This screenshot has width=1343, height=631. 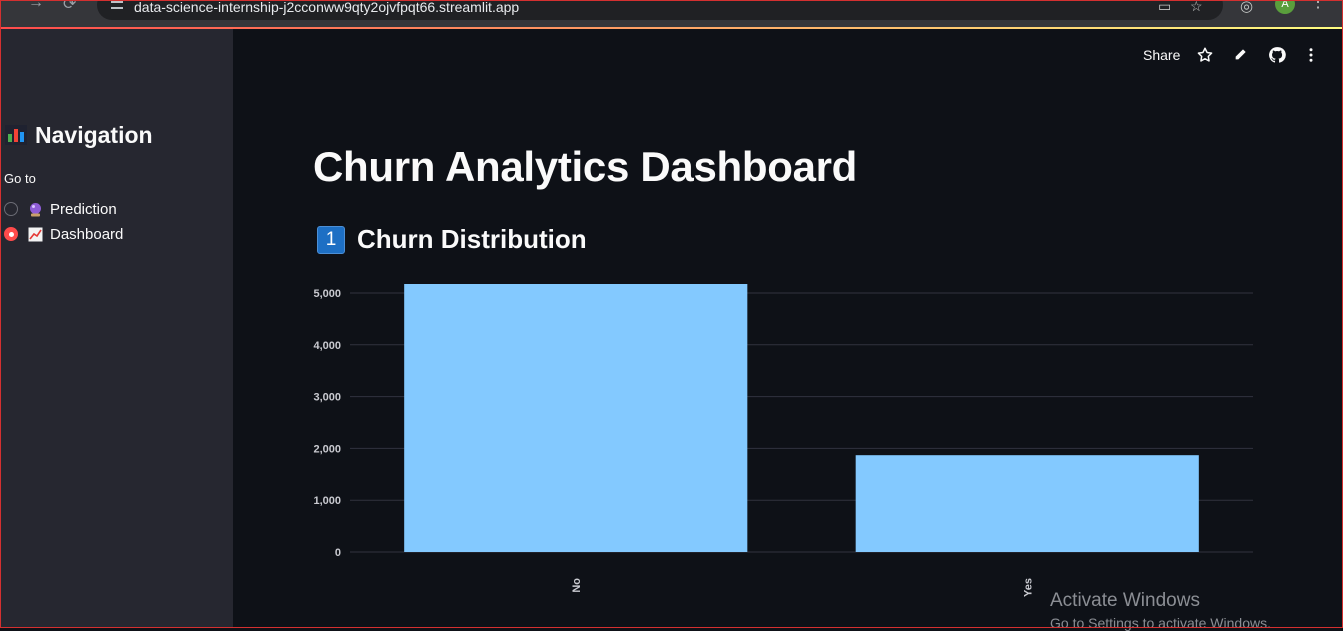 What do you see at coordinates (338, 553) in the screenshot?
I see `y-tick-label: 0` at bounding box center [338, 553].